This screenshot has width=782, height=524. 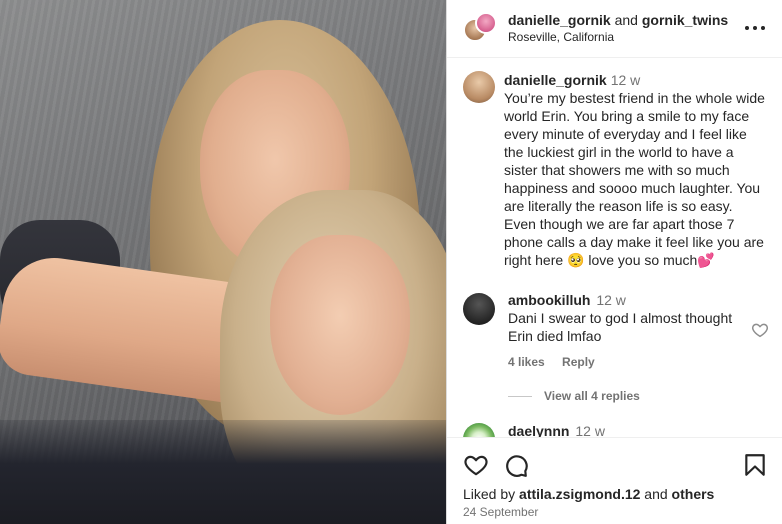 I want to click on caption-time: 12 w, so click(x=626, y=80).